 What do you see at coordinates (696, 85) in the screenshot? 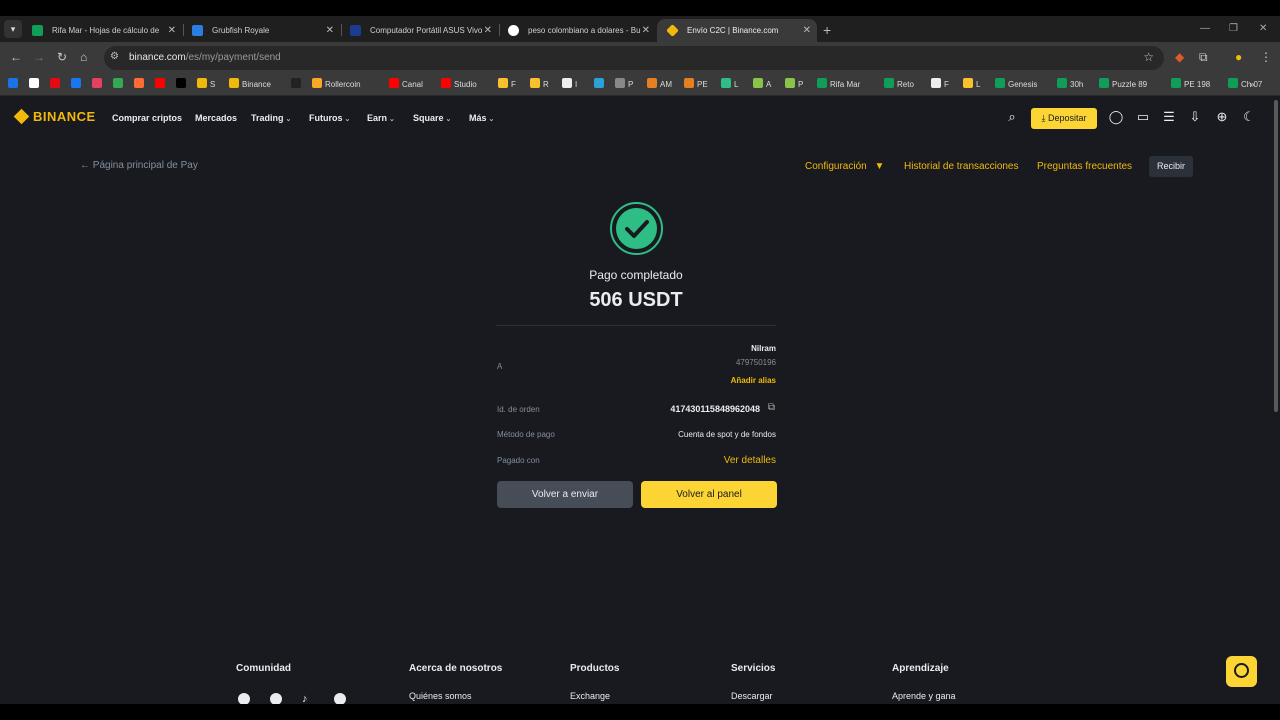
I see `bookmark-item: PE` at bounding box center [696, 85].